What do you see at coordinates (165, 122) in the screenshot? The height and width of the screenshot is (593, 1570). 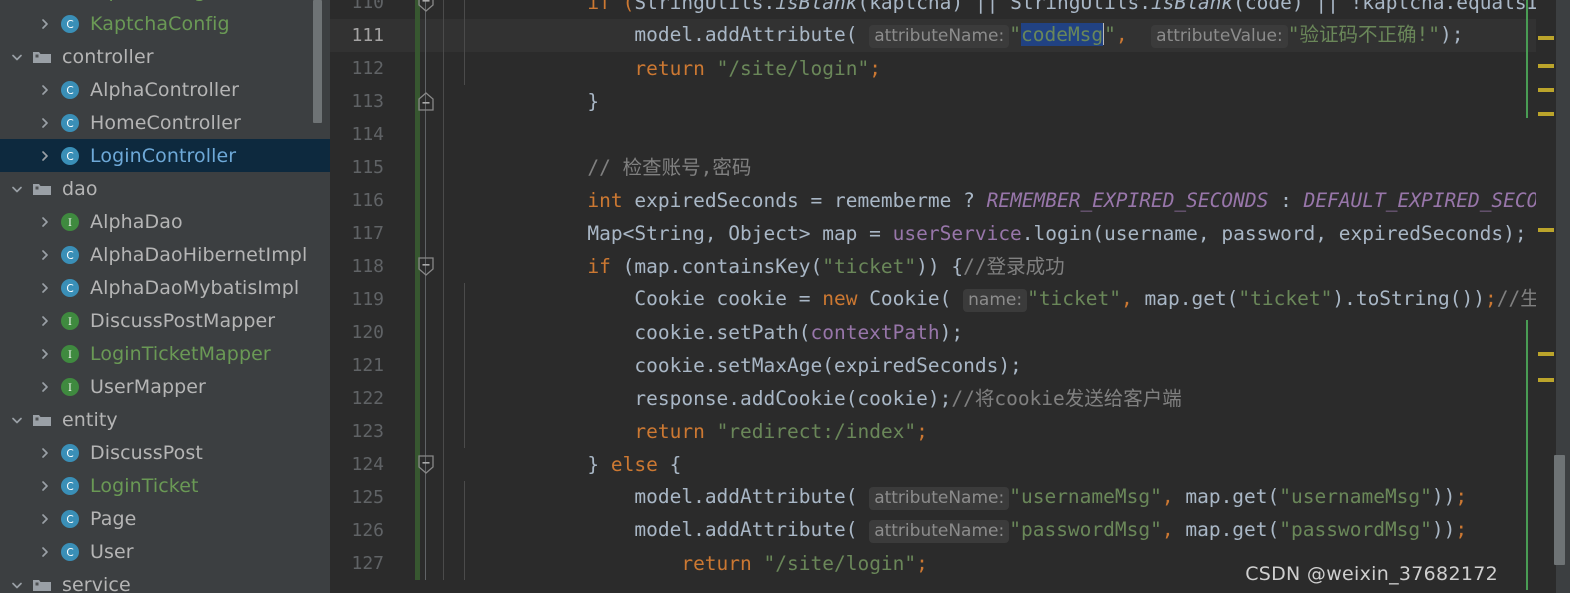 I see `tree-item-homecontroller: C HomeController` at bounding box center [165, 122].